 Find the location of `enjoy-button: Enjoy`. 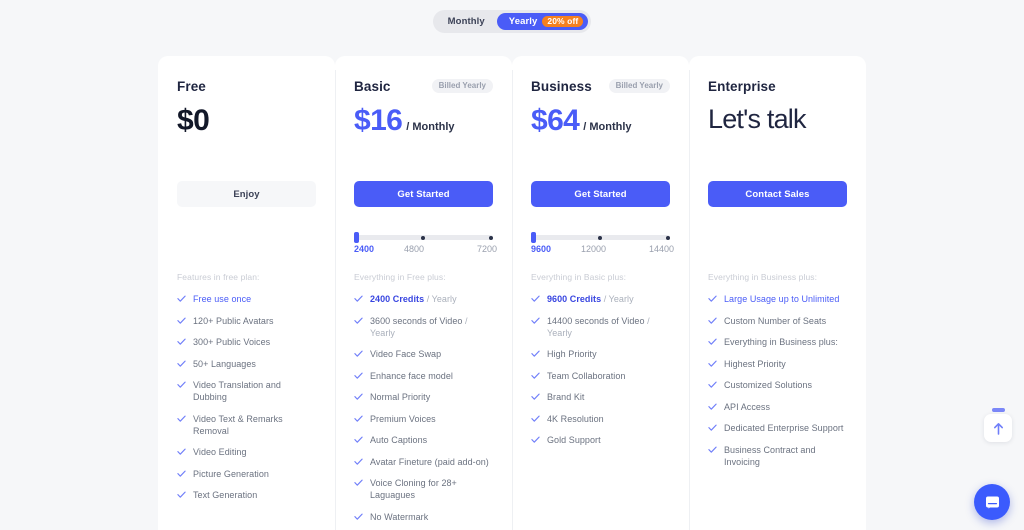

enjoy-button: Enjoy is located at coordinates (246, 194).